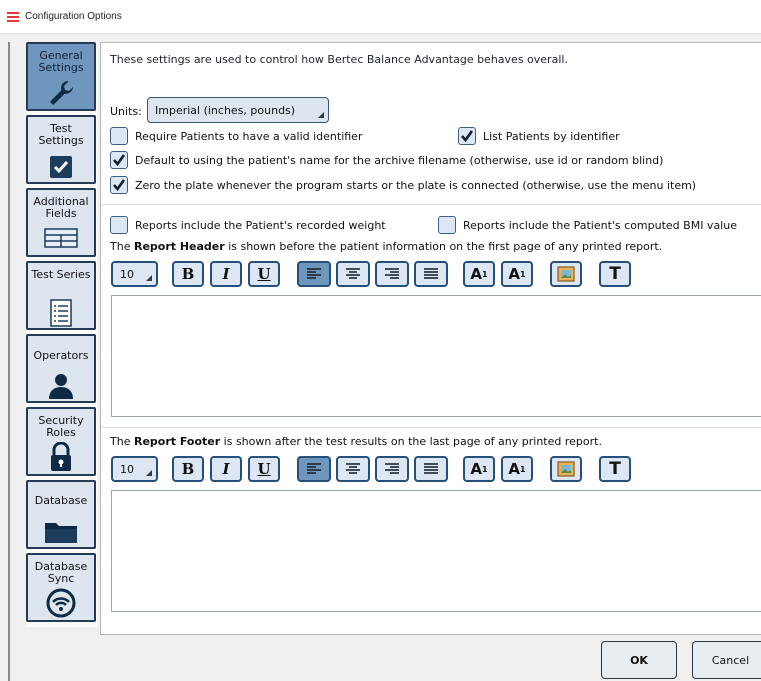  What do you see at coordinates (61, 426) in the screenshot?
I see `sidebar-item-label: Security Roles` at bounding box center [61, 426].